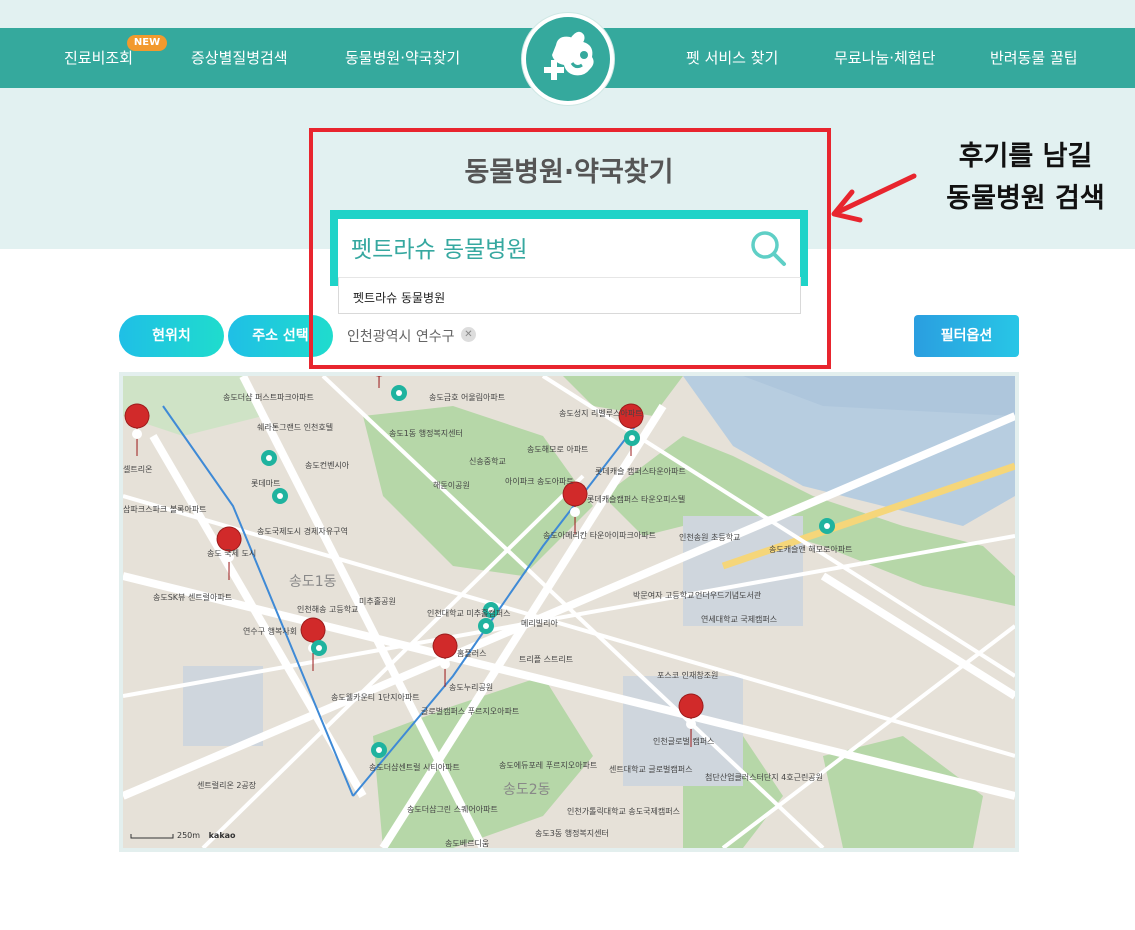 The width and height of the screenshot is (1135, 930). What do you see at coordinates (1034, 58) in the screenshot?
I see `nav-item-tips: 반려동물 꿀팁` at bounding box center [1034, 58].